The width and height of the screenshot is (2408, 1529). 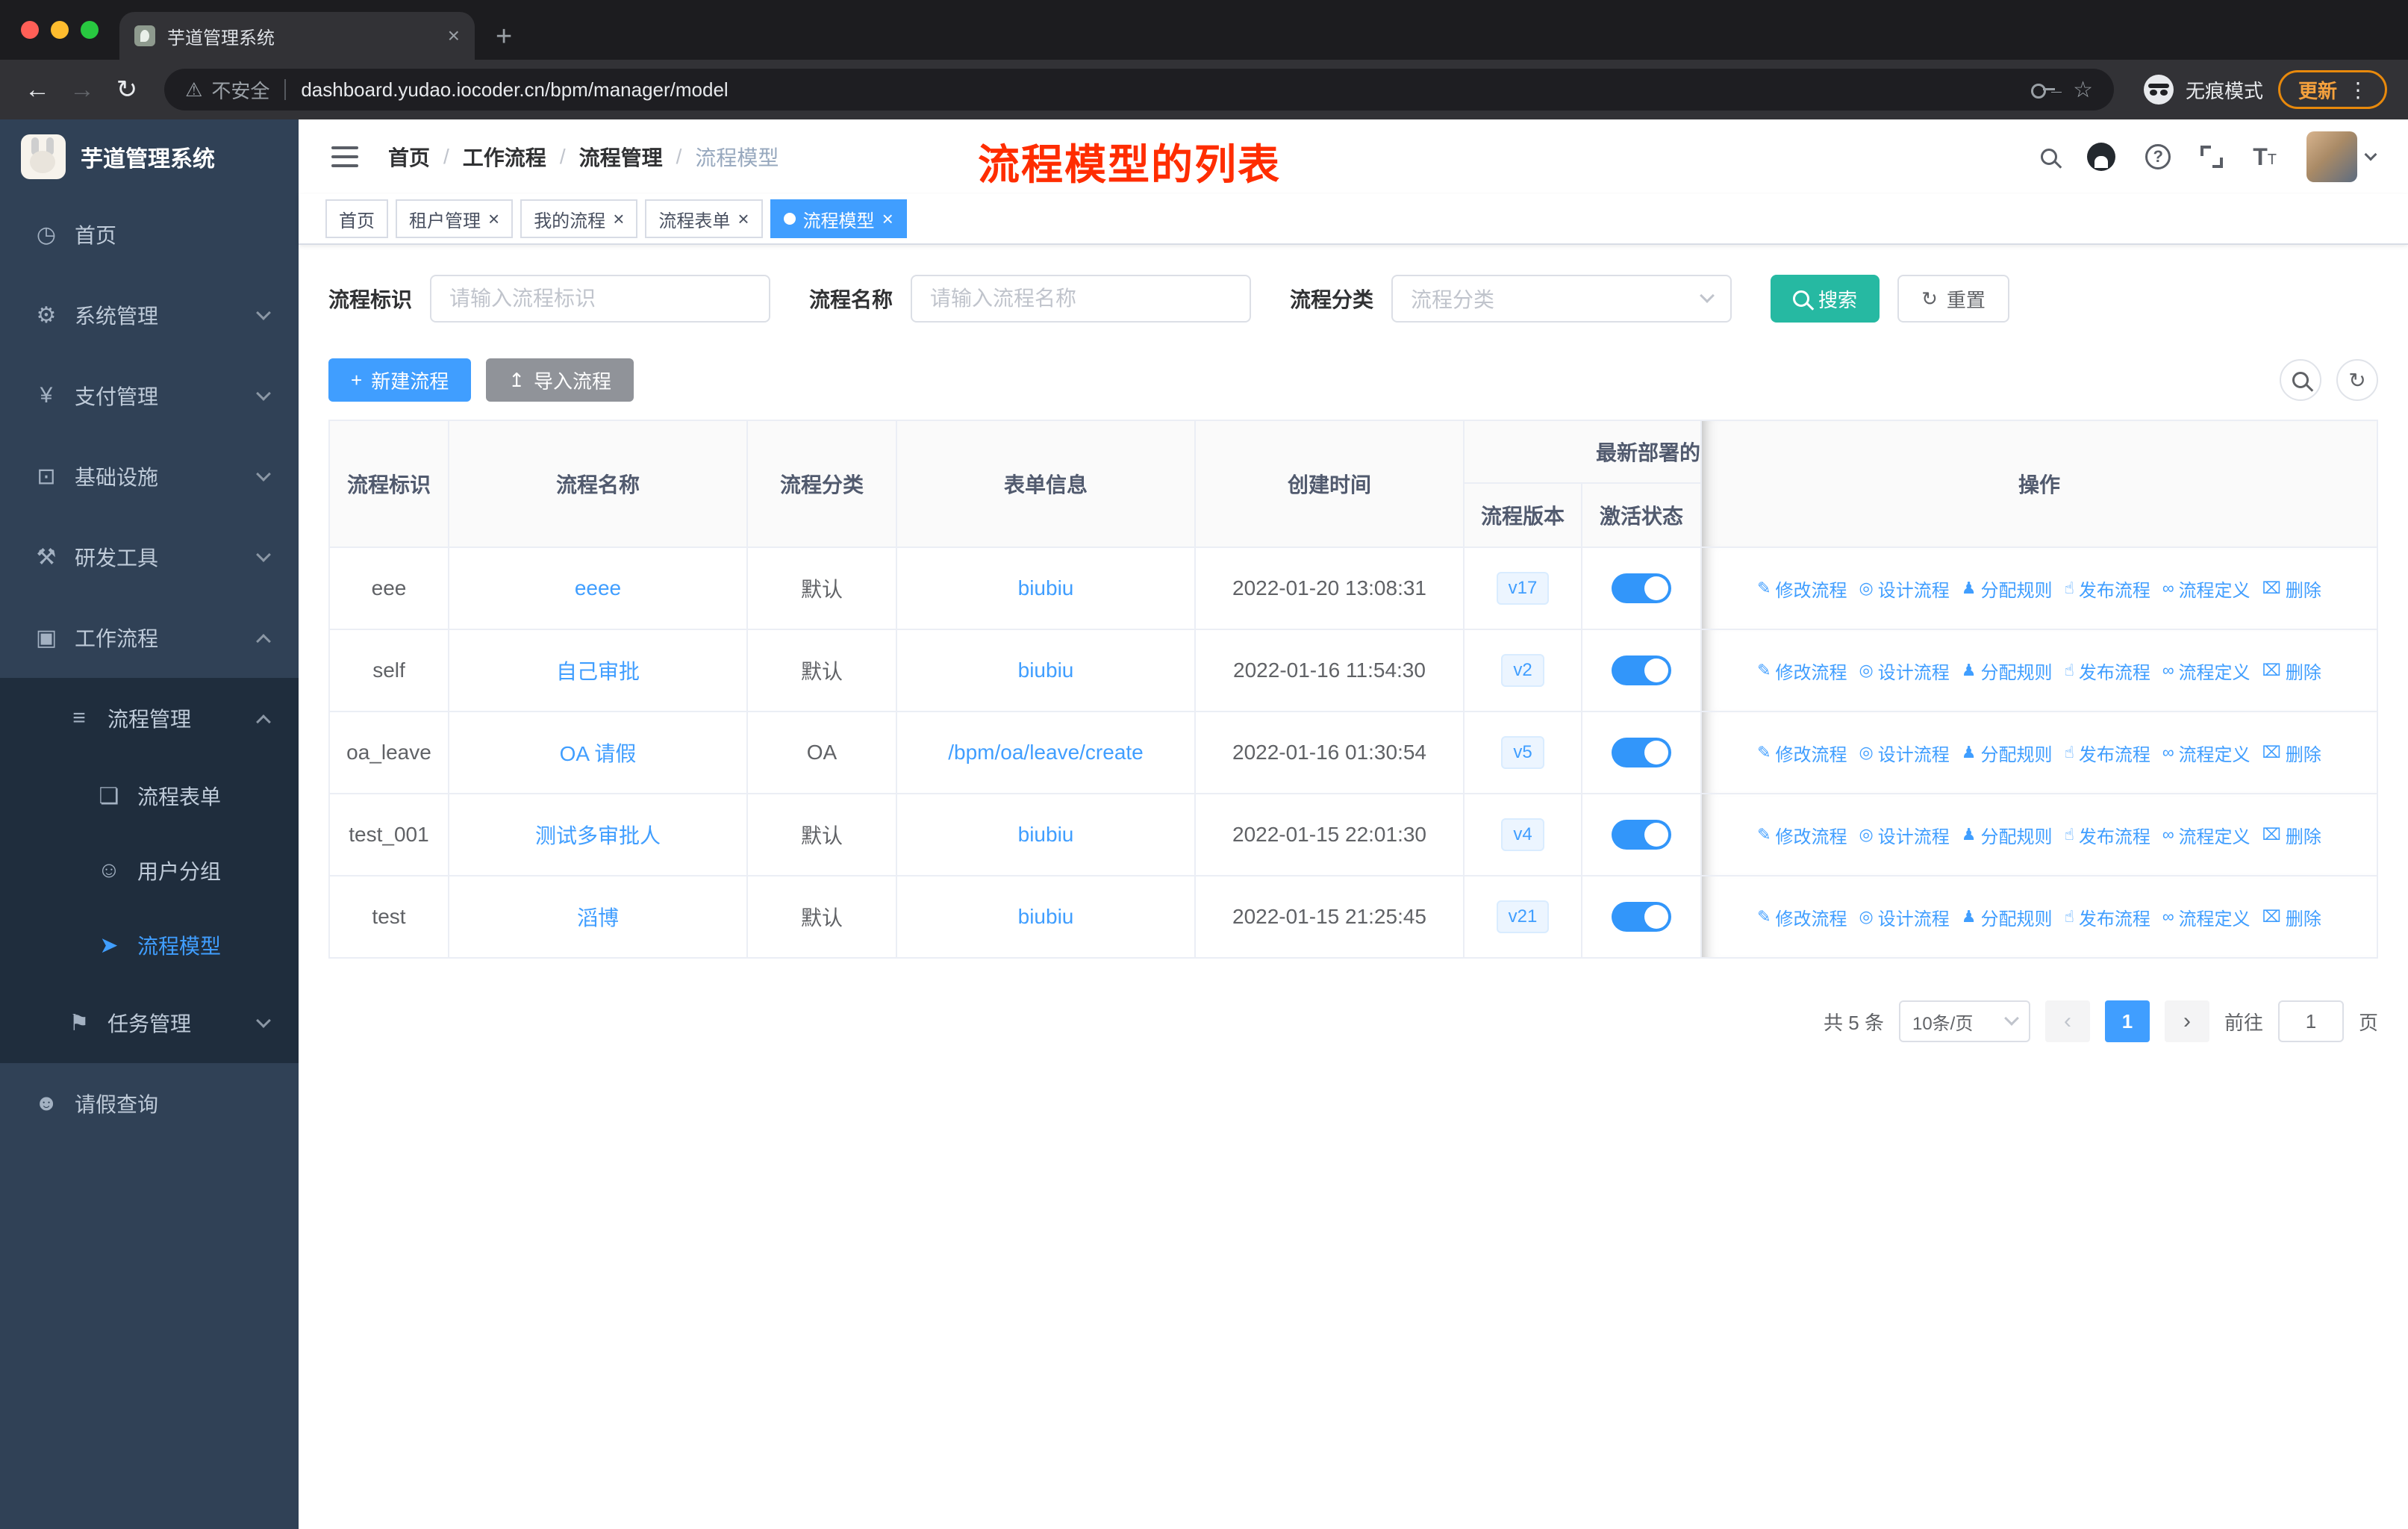 I want to click on prev-page-button: ‹, so click(x=2067, y=1021).